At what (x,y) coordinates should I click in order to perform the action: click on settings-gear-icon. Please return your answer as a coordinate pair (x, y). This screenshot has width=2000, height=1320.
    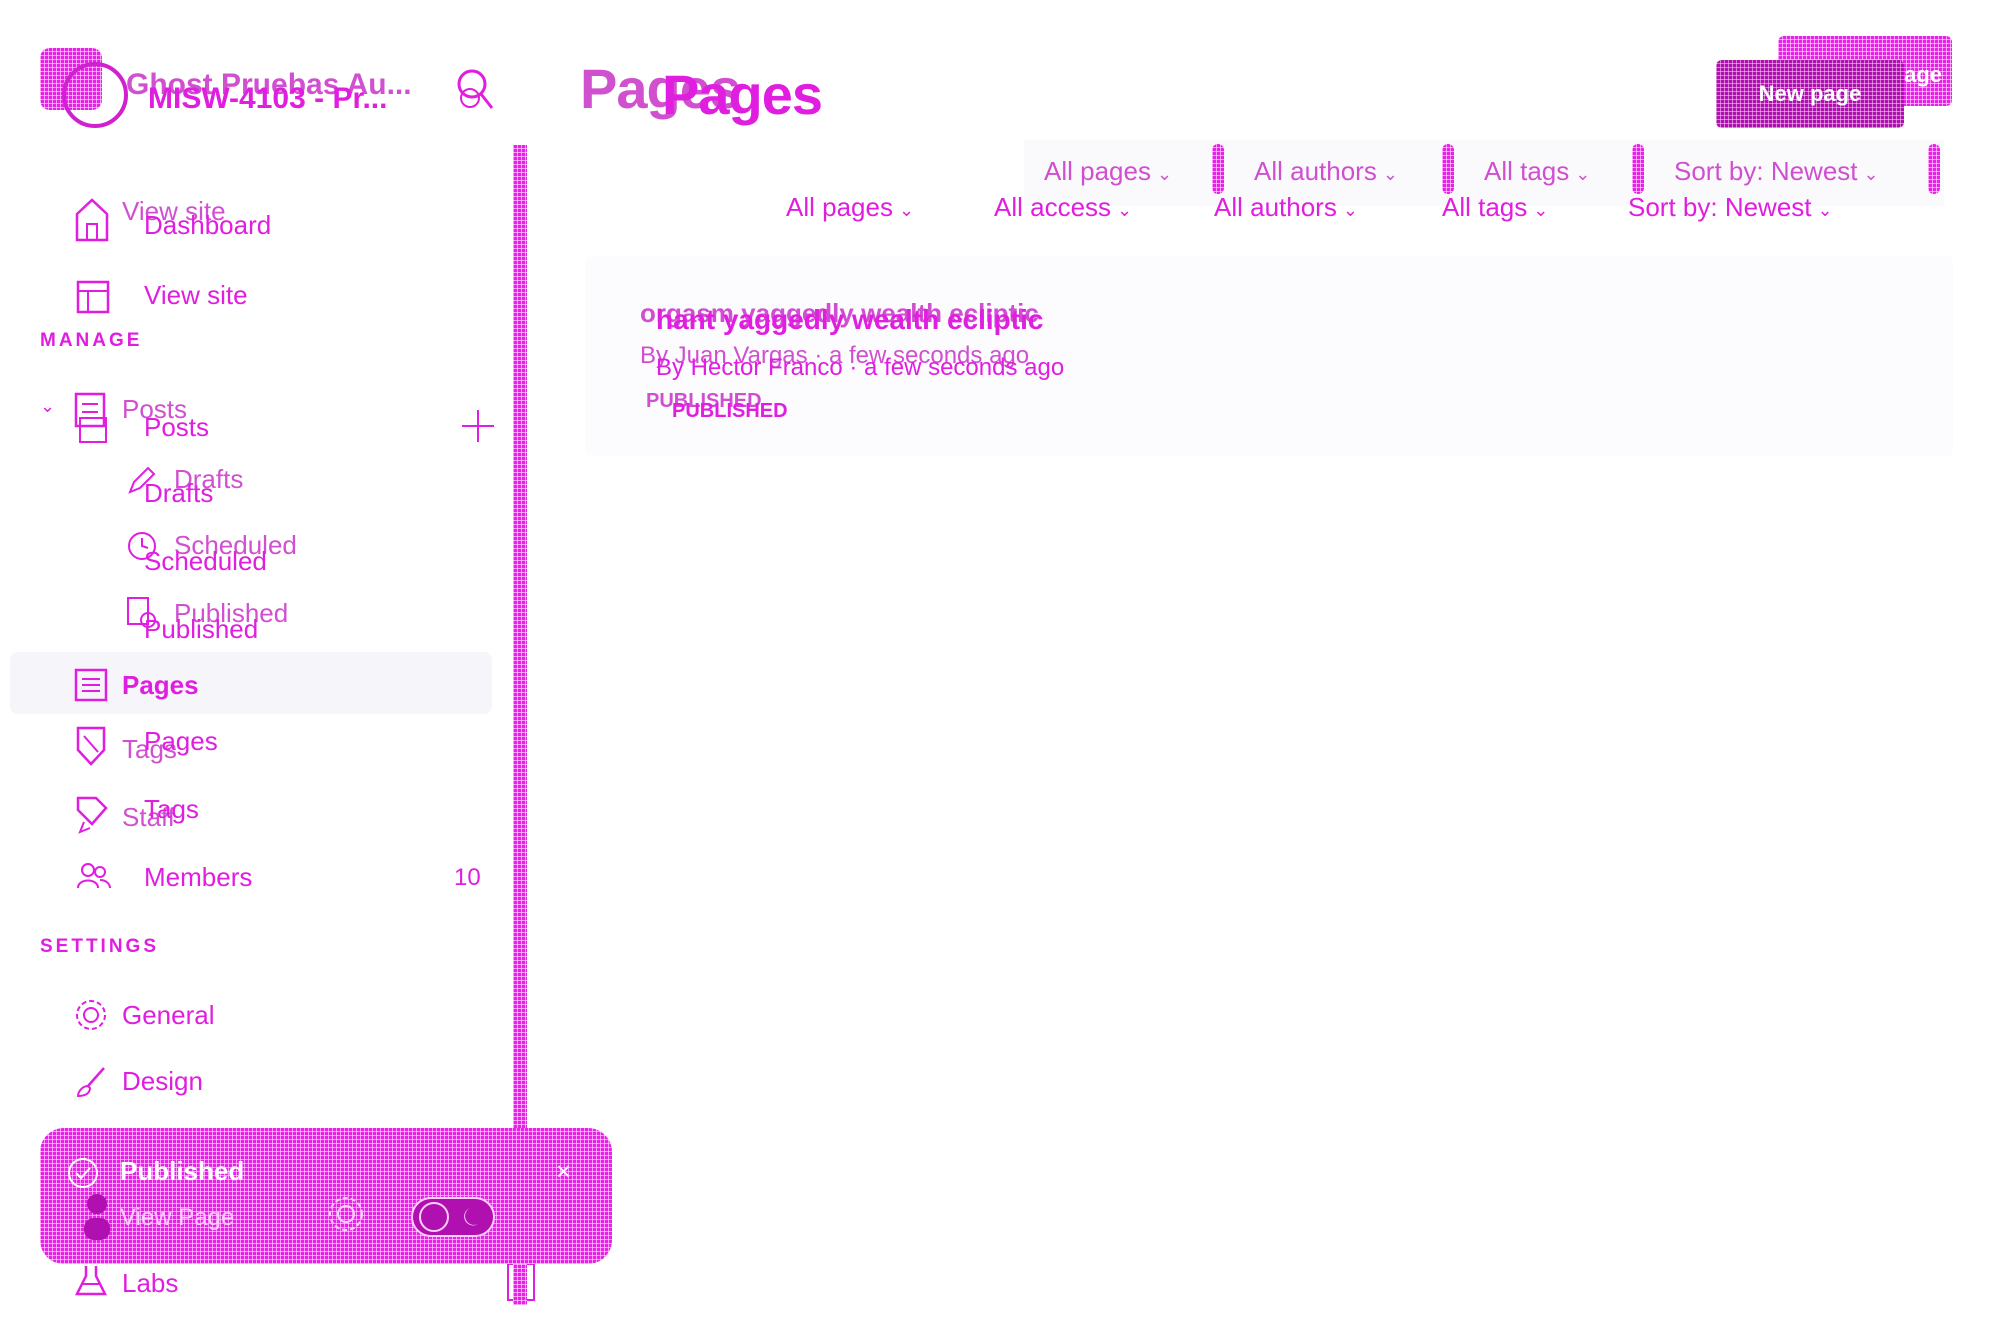
    Looking at the image, I should click on (346, 1214).